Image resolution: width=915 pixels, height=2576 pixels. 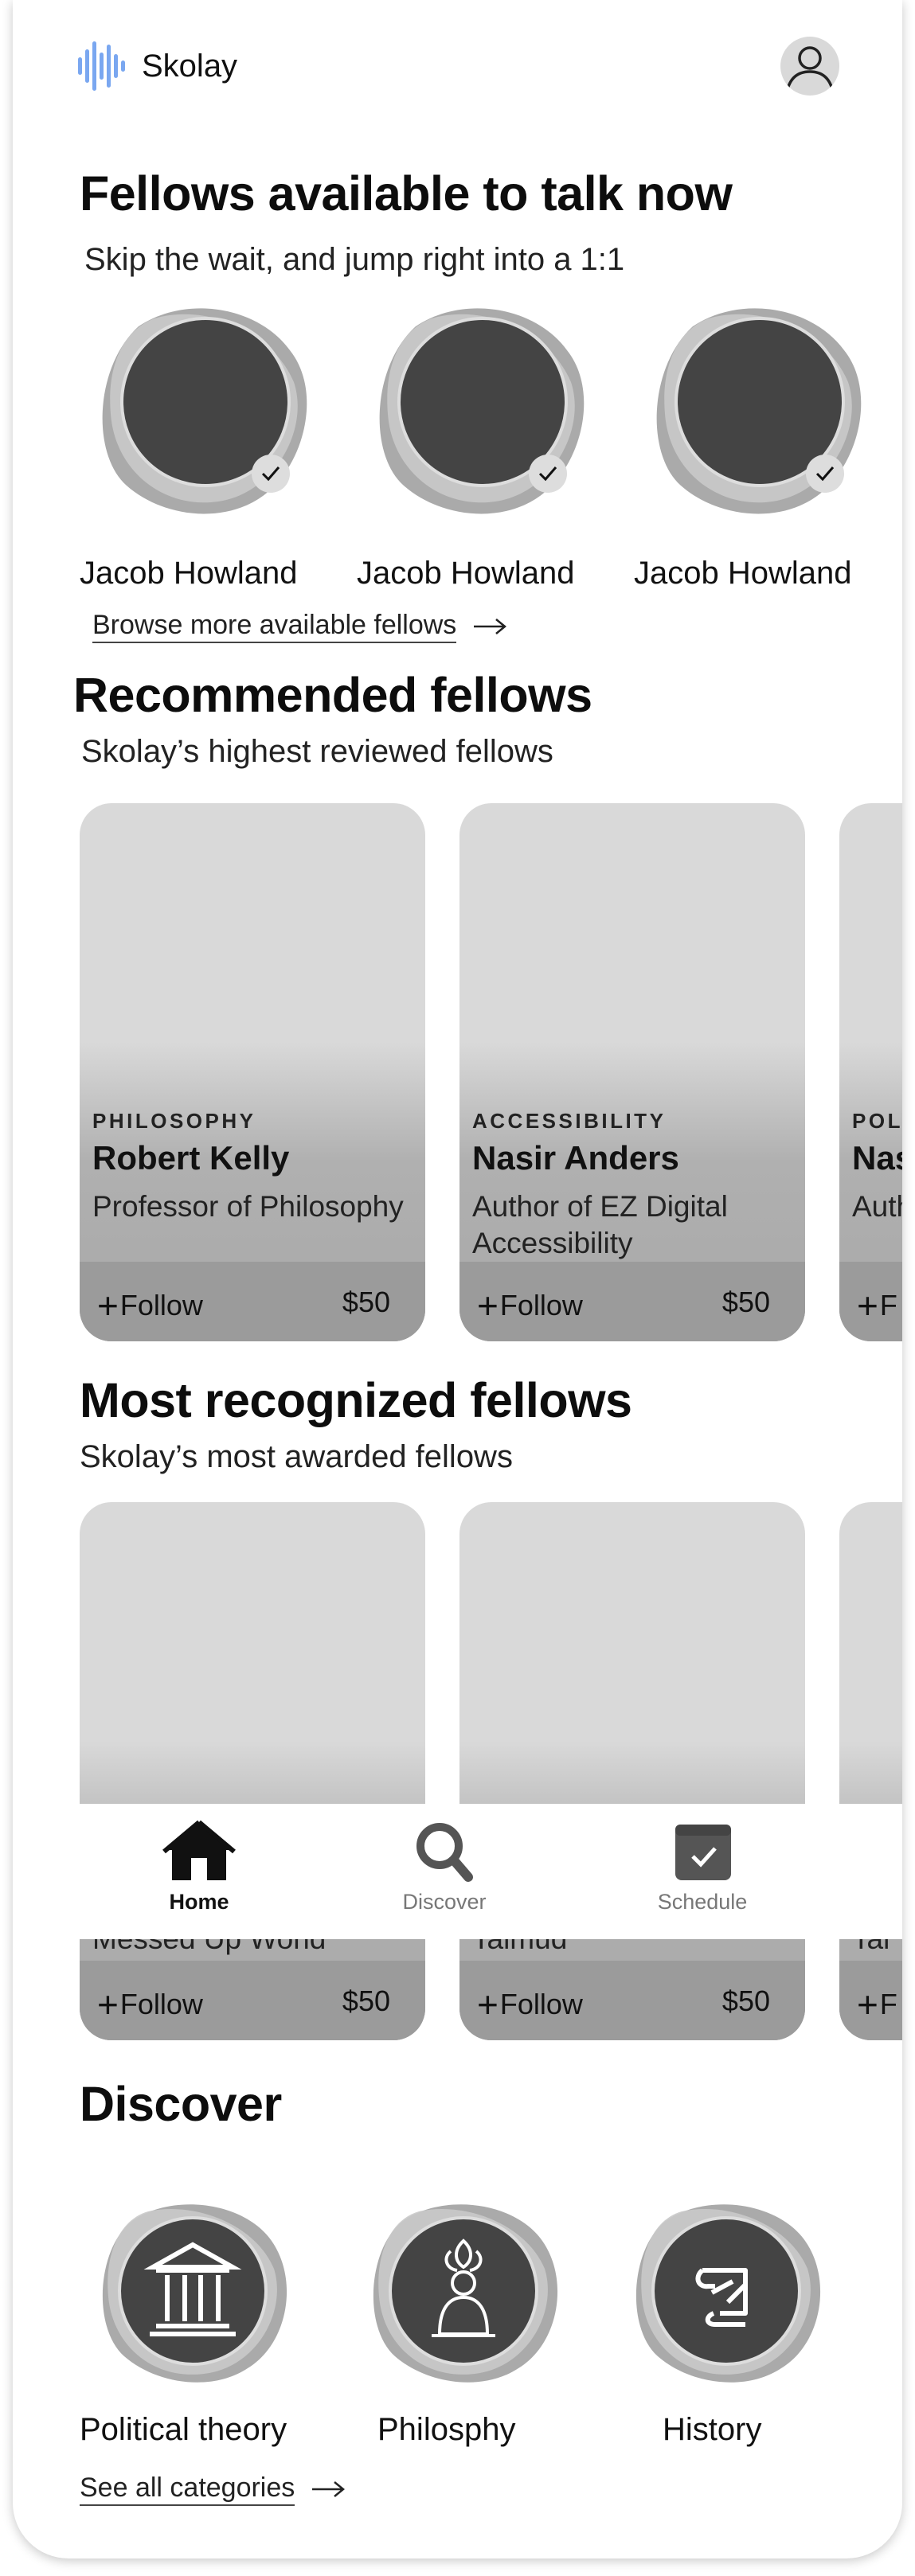 I want to click on available-title: Fellows available to talk now, so click(x=406, y=193).